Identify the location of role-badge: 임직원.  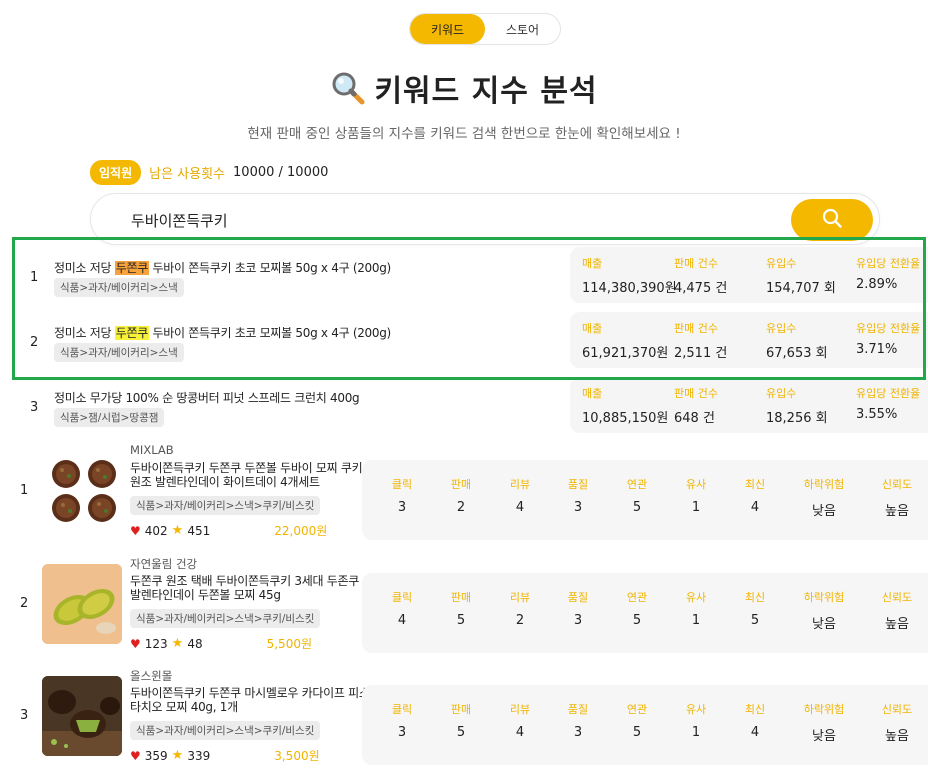
(116, 172).